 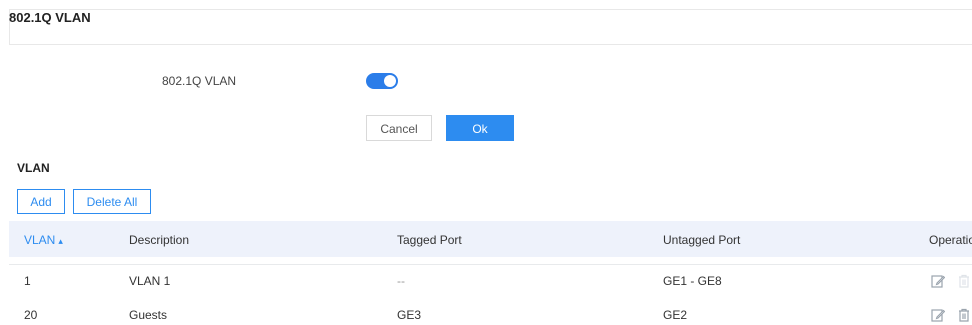 What do you see at coordinates (399, 128) in the screenshot?
I see `cancel-button: Cancel` at bounding box center [399, 128].